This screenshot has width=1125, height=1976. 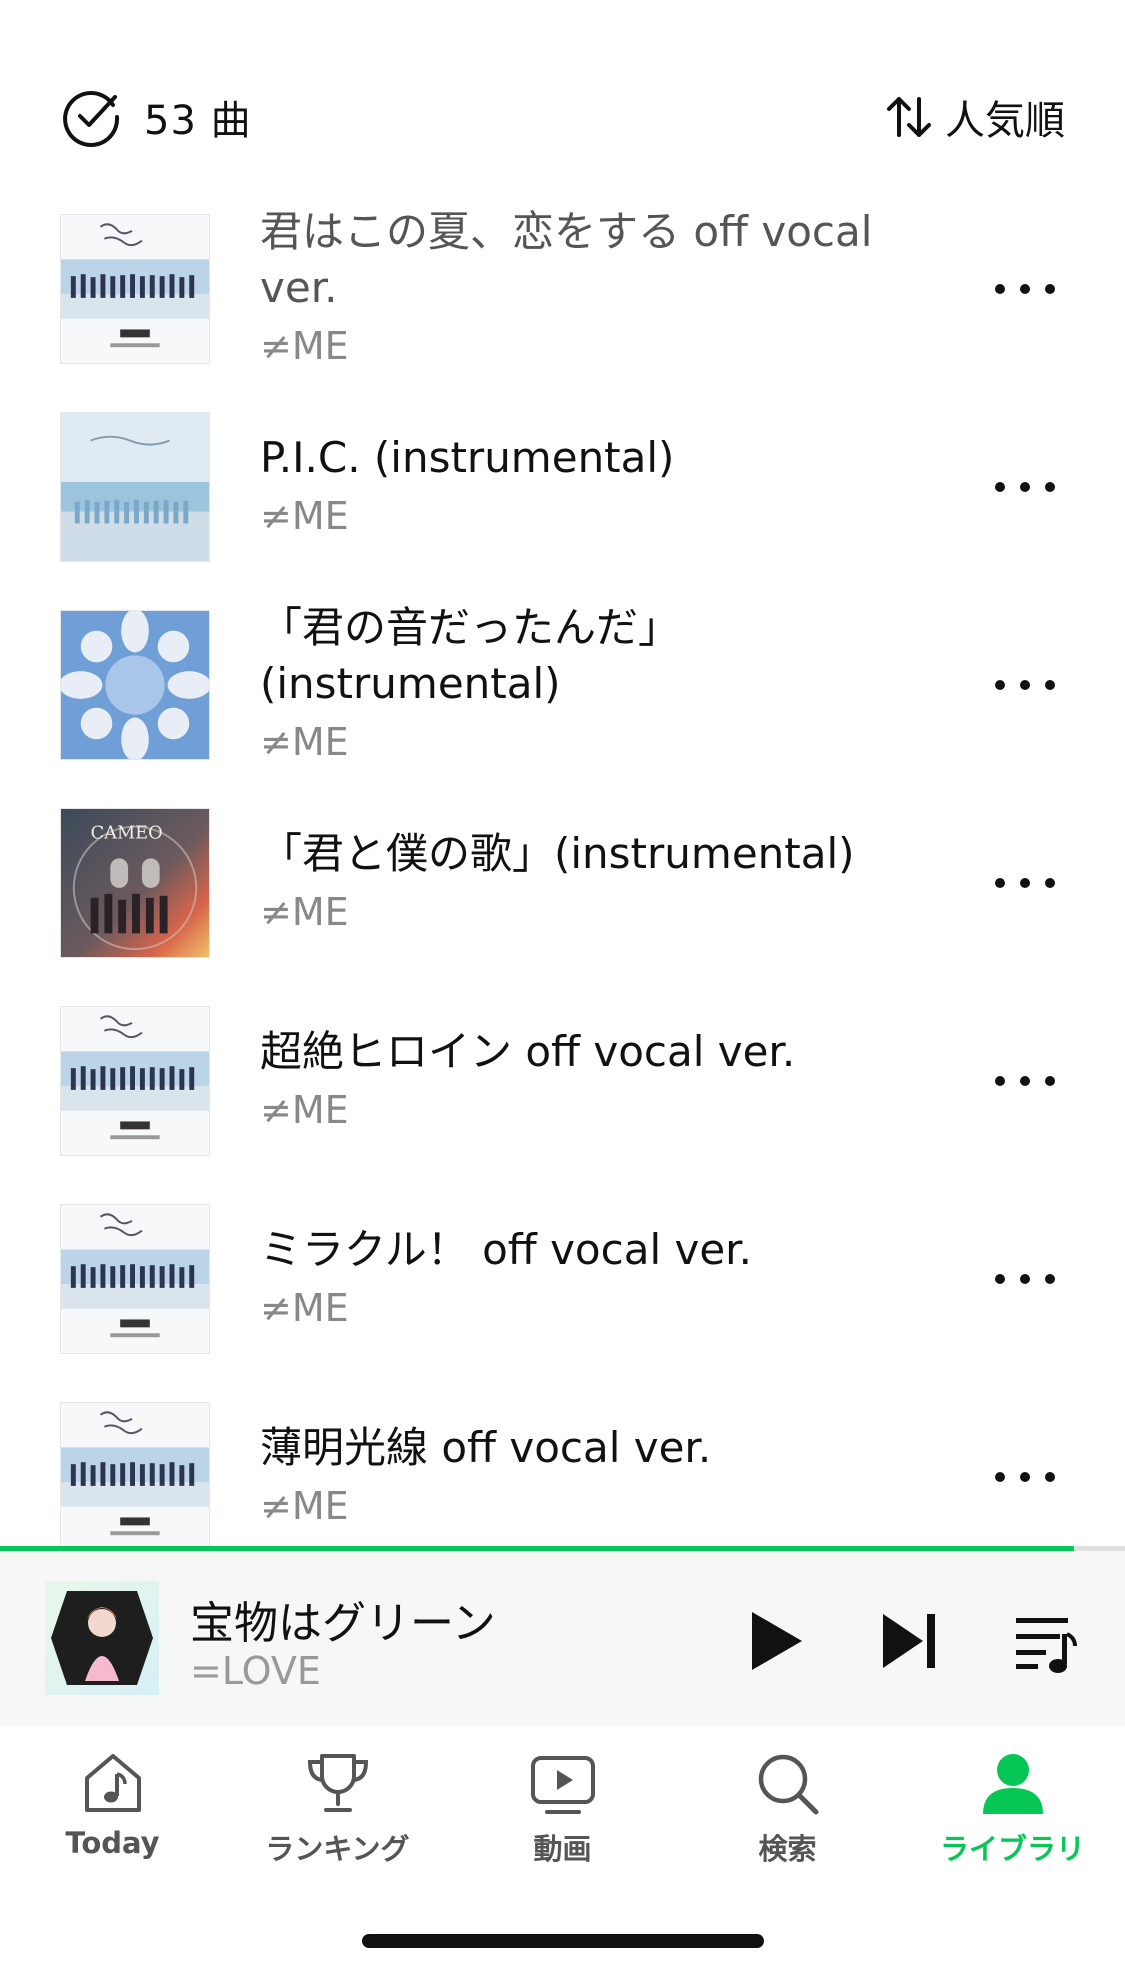 I want to click on tab-library: ライブラリ, so click(x=1012, y=1823).